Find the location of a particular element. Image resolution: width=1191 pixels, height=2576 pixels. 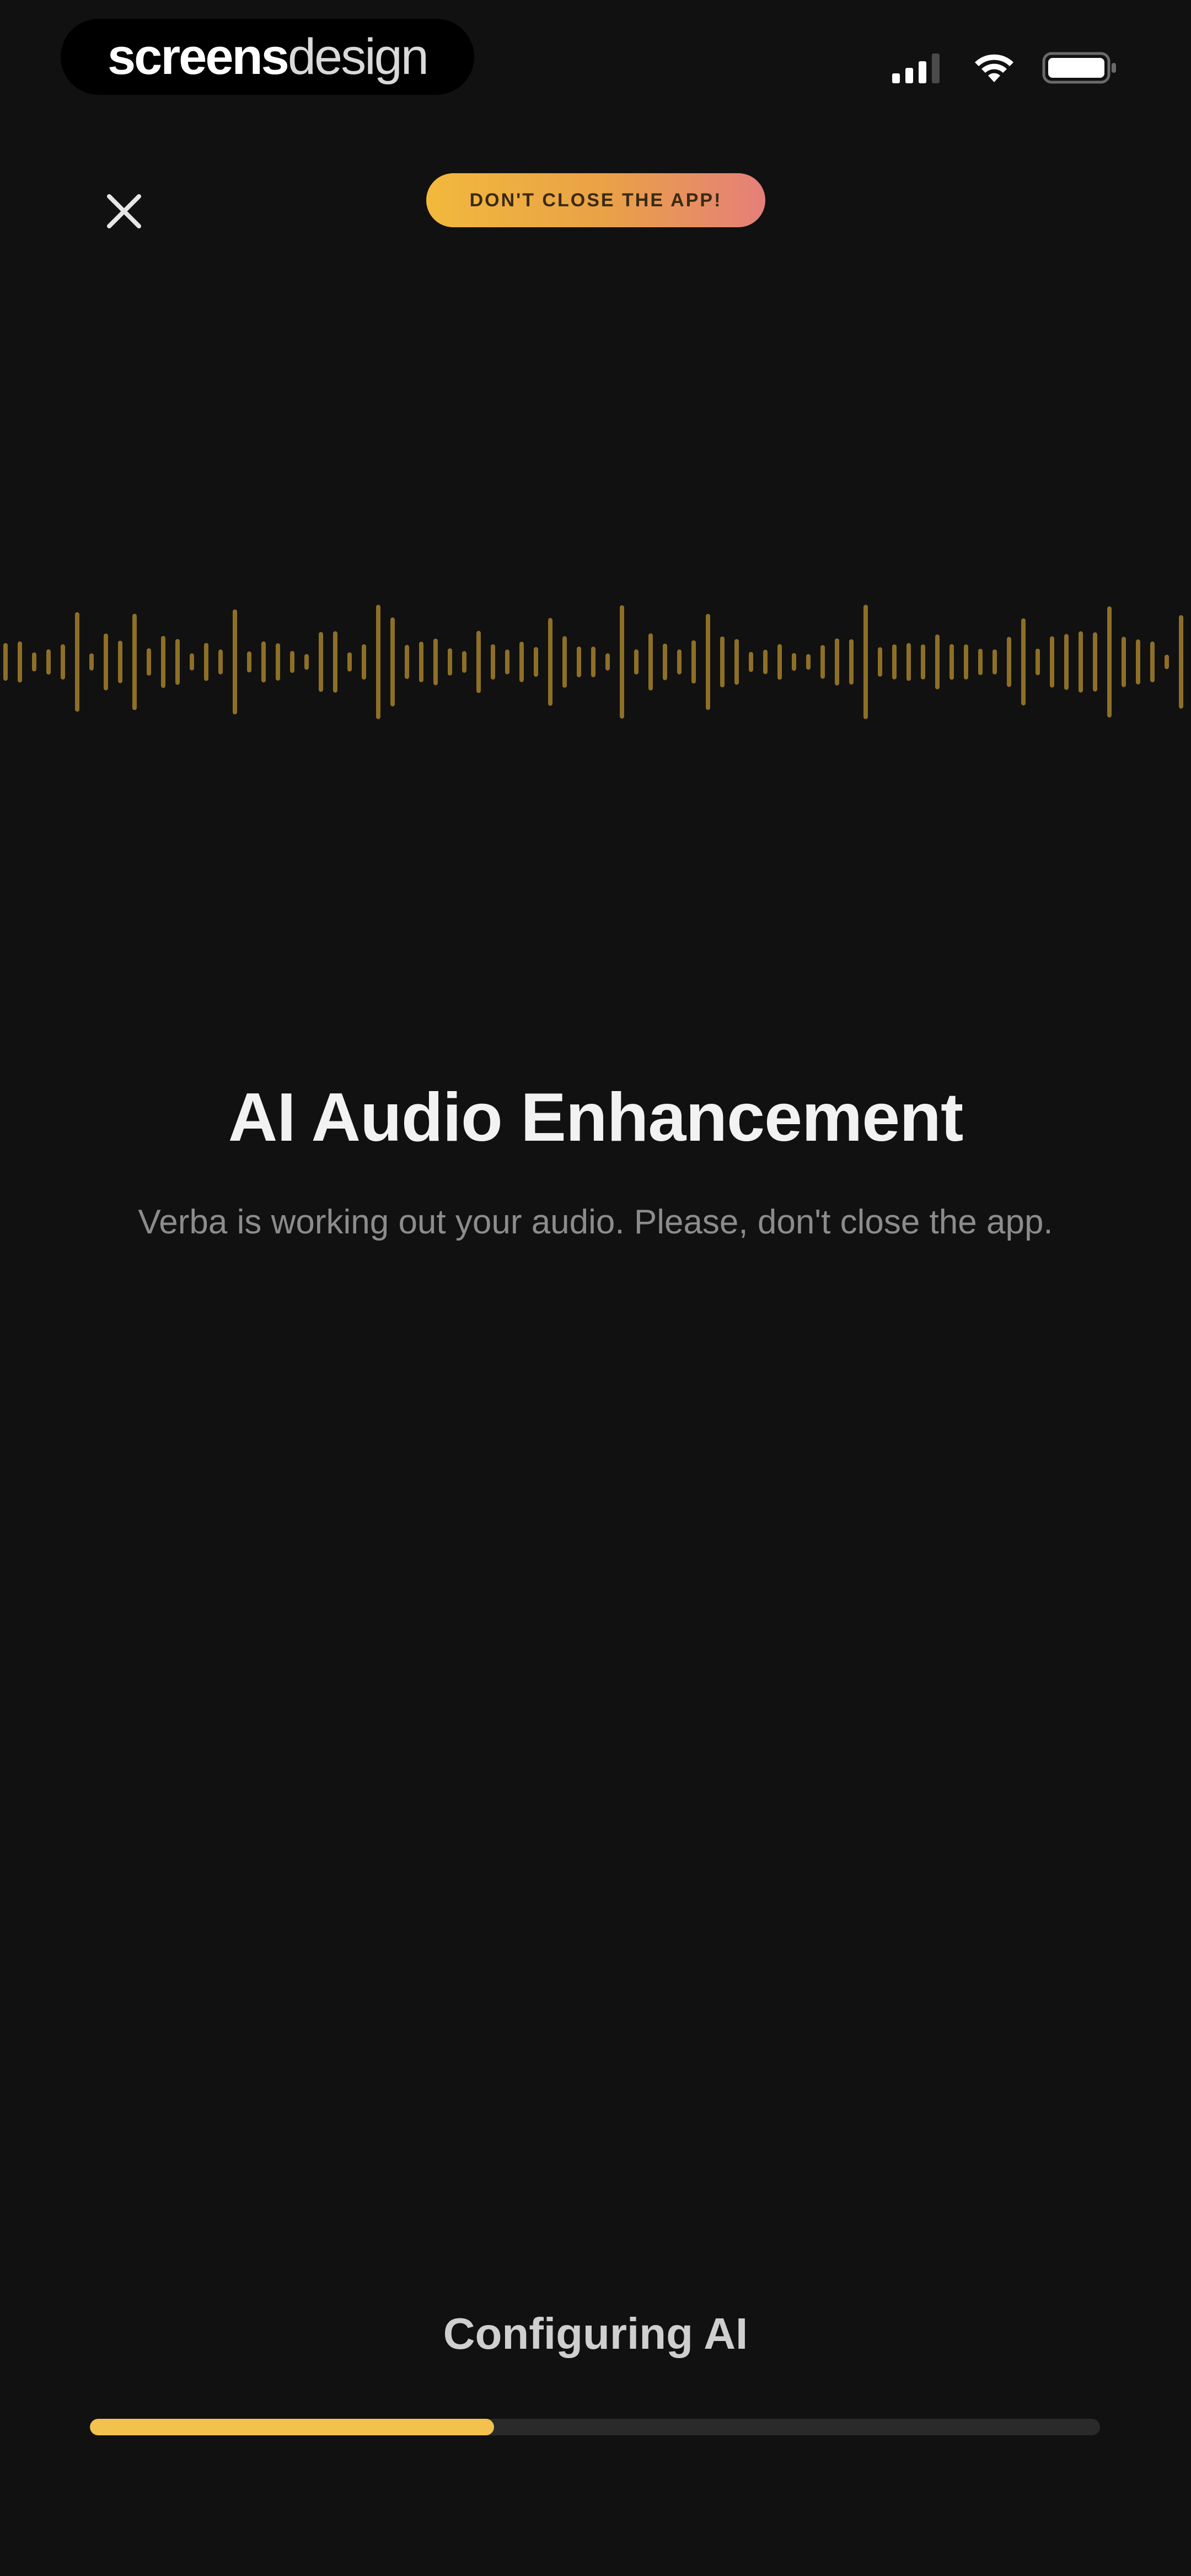

logo-text-bold: screens is located at coordinates (198, 56).